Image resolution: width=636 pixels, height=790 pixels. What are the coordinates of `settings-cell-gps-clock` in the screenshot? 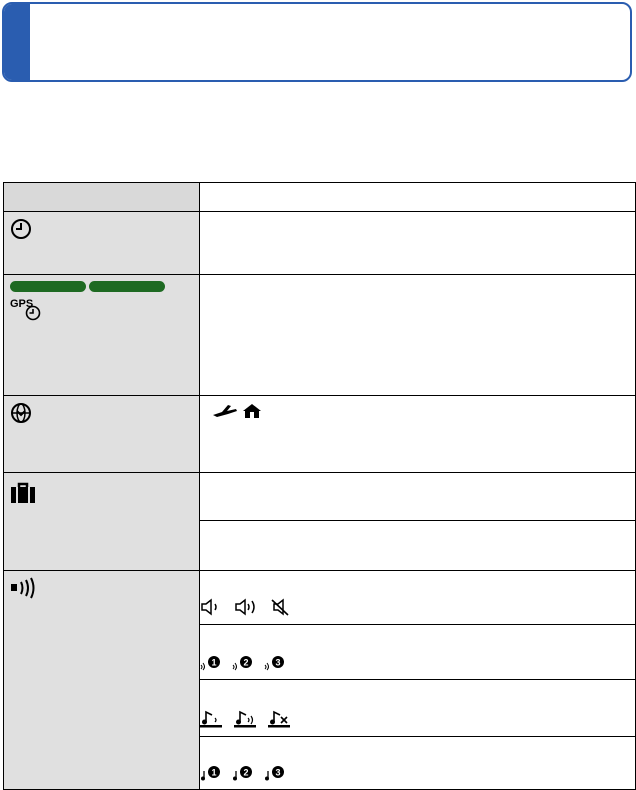 It's located at (417, 335).